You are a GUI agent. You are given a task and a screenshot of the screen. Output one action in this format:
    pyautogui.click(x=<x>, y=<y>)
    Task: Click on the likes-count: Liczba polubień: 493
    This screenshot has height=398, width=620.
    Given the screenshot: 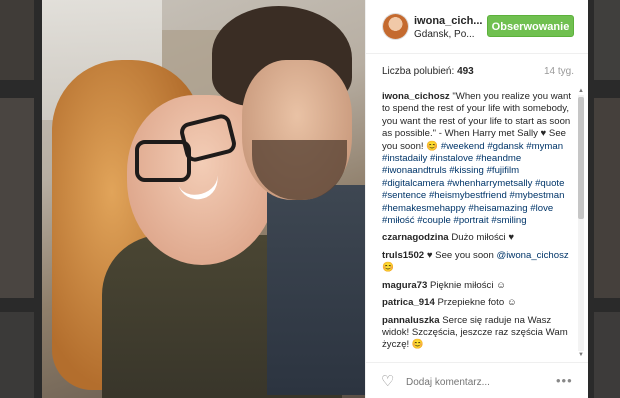 What is the action you would take?
    pyautogui.click(x=428, y=71)
    